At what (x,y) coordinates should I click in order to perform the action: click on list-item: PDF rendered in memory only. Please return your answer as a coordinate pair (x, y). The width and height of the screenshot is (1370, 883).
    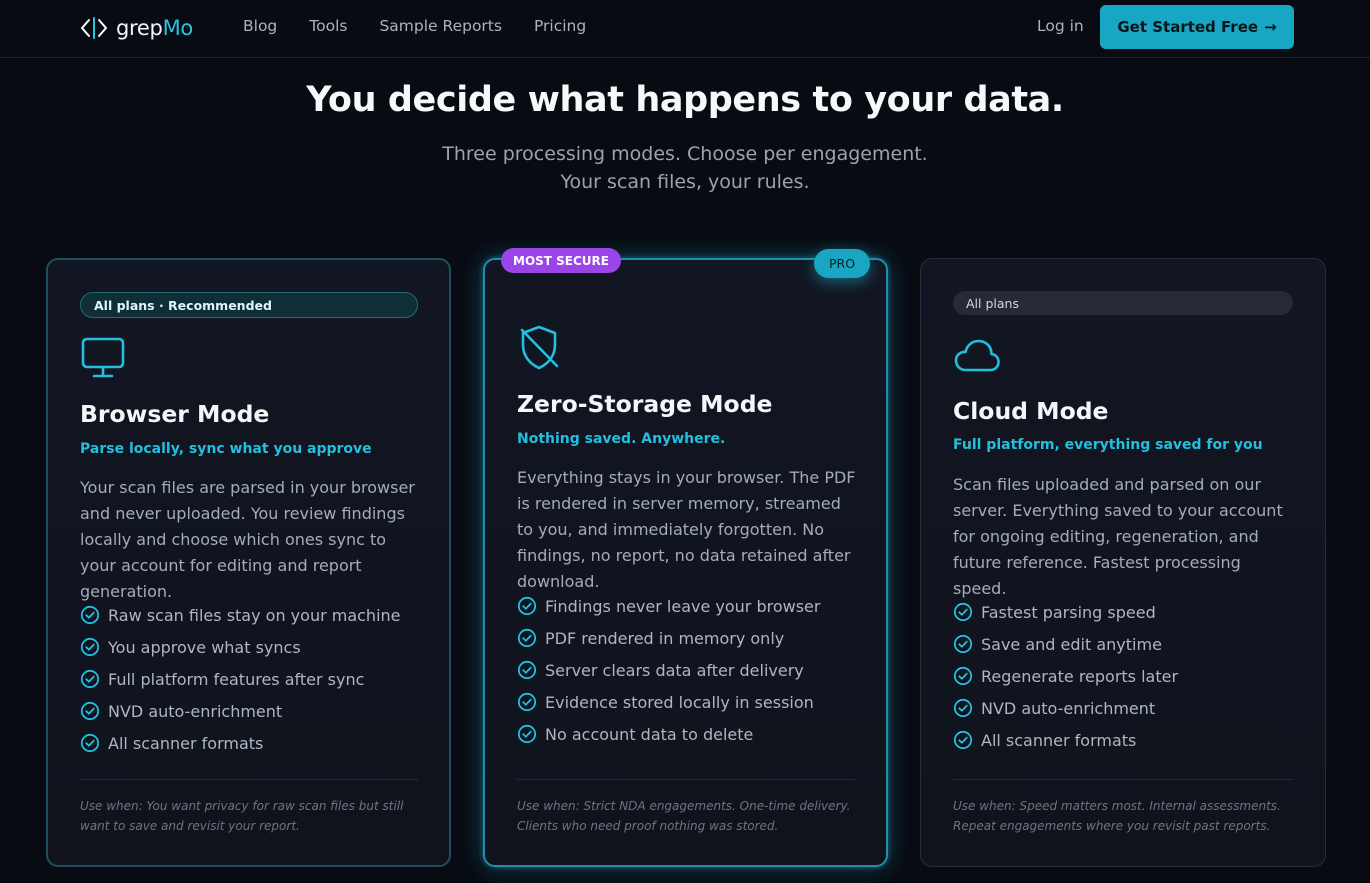
    Looking at the image, I should click on (668, 638).